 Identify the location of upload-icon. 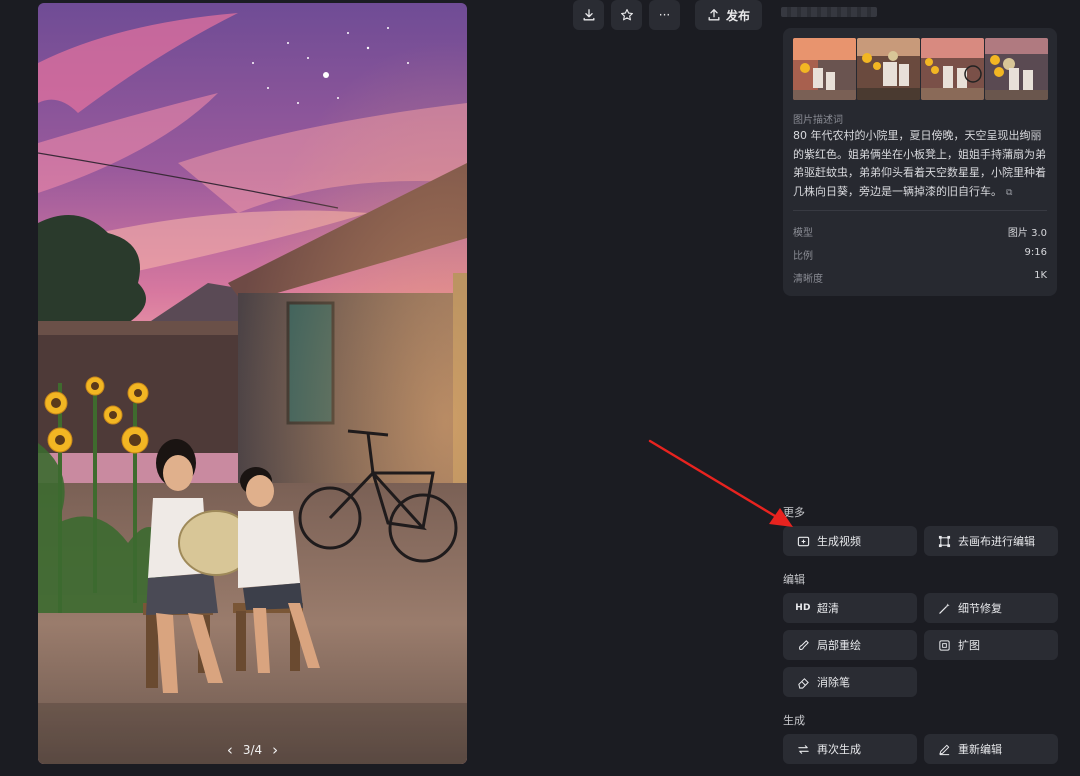
(714, 15).